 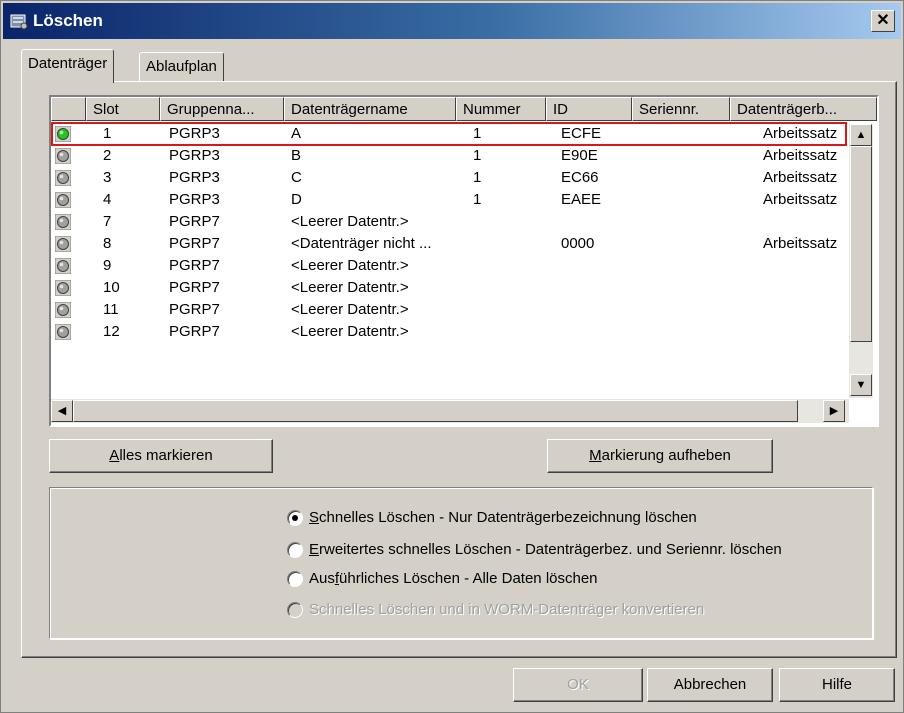 What do you see at coordinates (111, 309) in the screenshot?
I see `cell-slot: 11` at bounding box center [111, 309].